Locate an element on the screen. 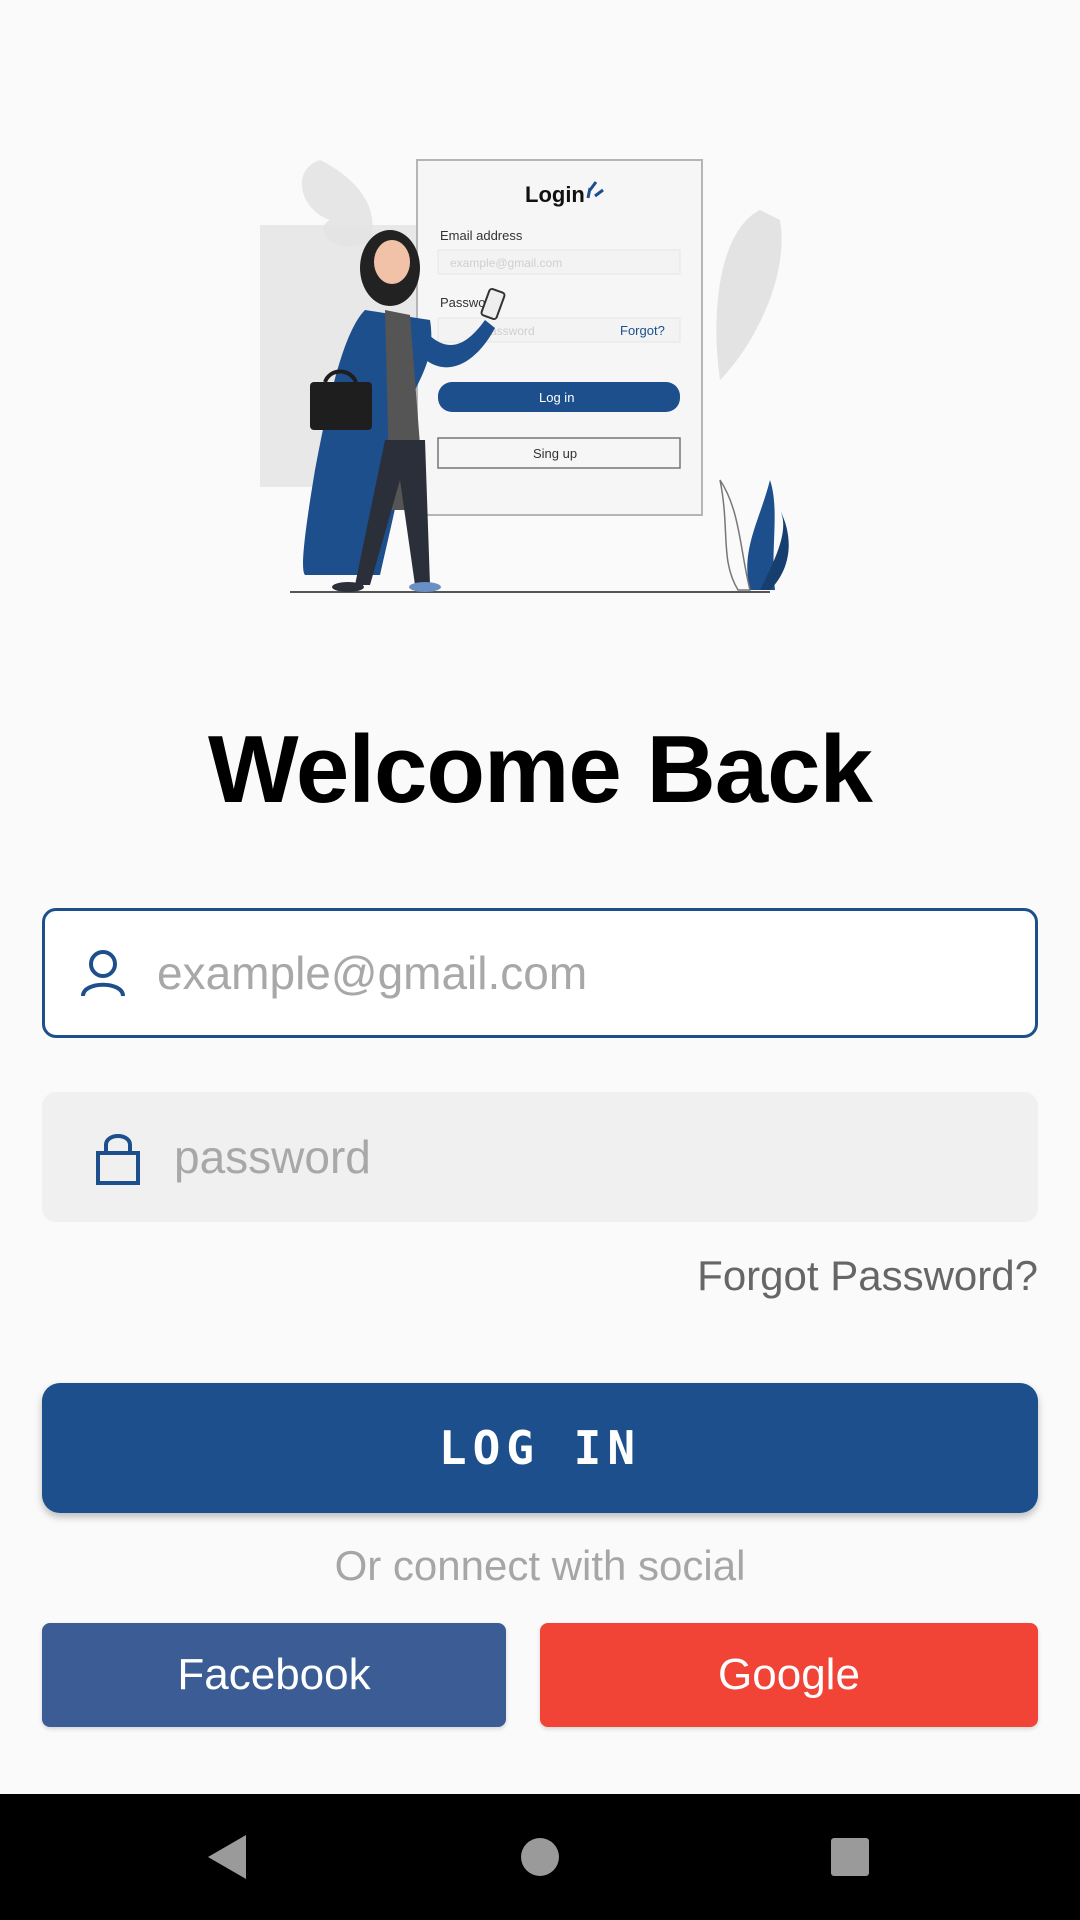  password-field is located at coordinates (540, 1157).